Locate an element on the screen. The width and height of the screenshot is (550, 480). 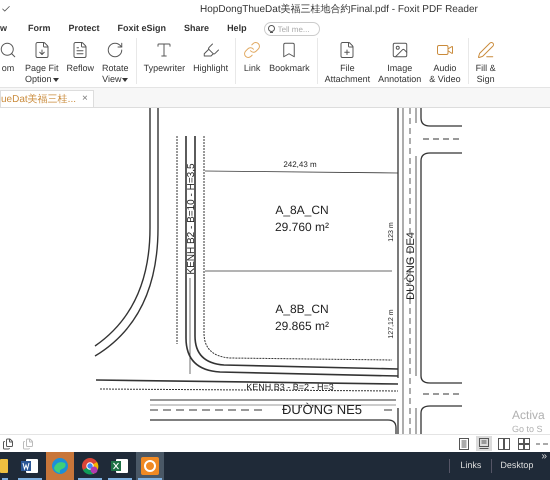
dimension-label: 242,43 m is located at coordinates (300, 164).